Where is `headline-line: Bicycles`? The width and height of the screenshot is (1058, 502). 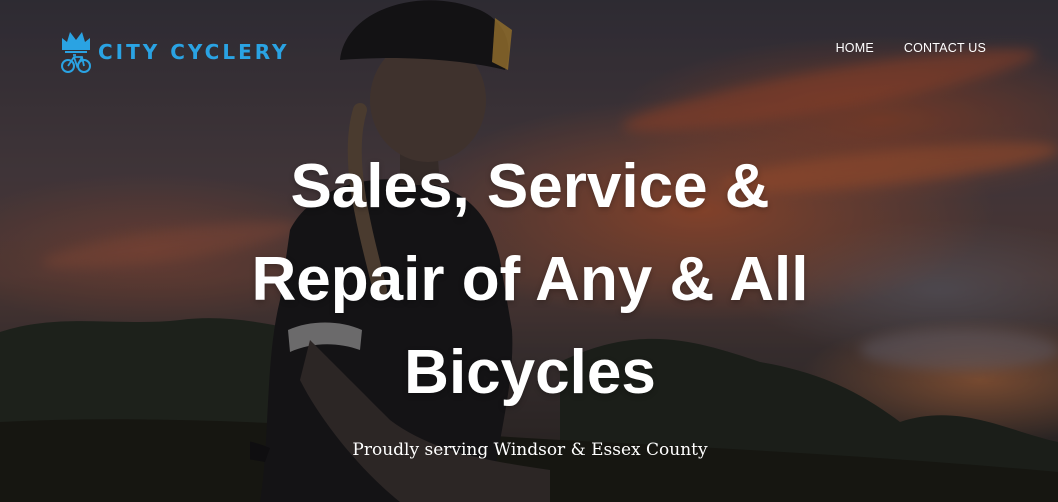
headline-line: Bicycles is located at coordinates (530, 372).